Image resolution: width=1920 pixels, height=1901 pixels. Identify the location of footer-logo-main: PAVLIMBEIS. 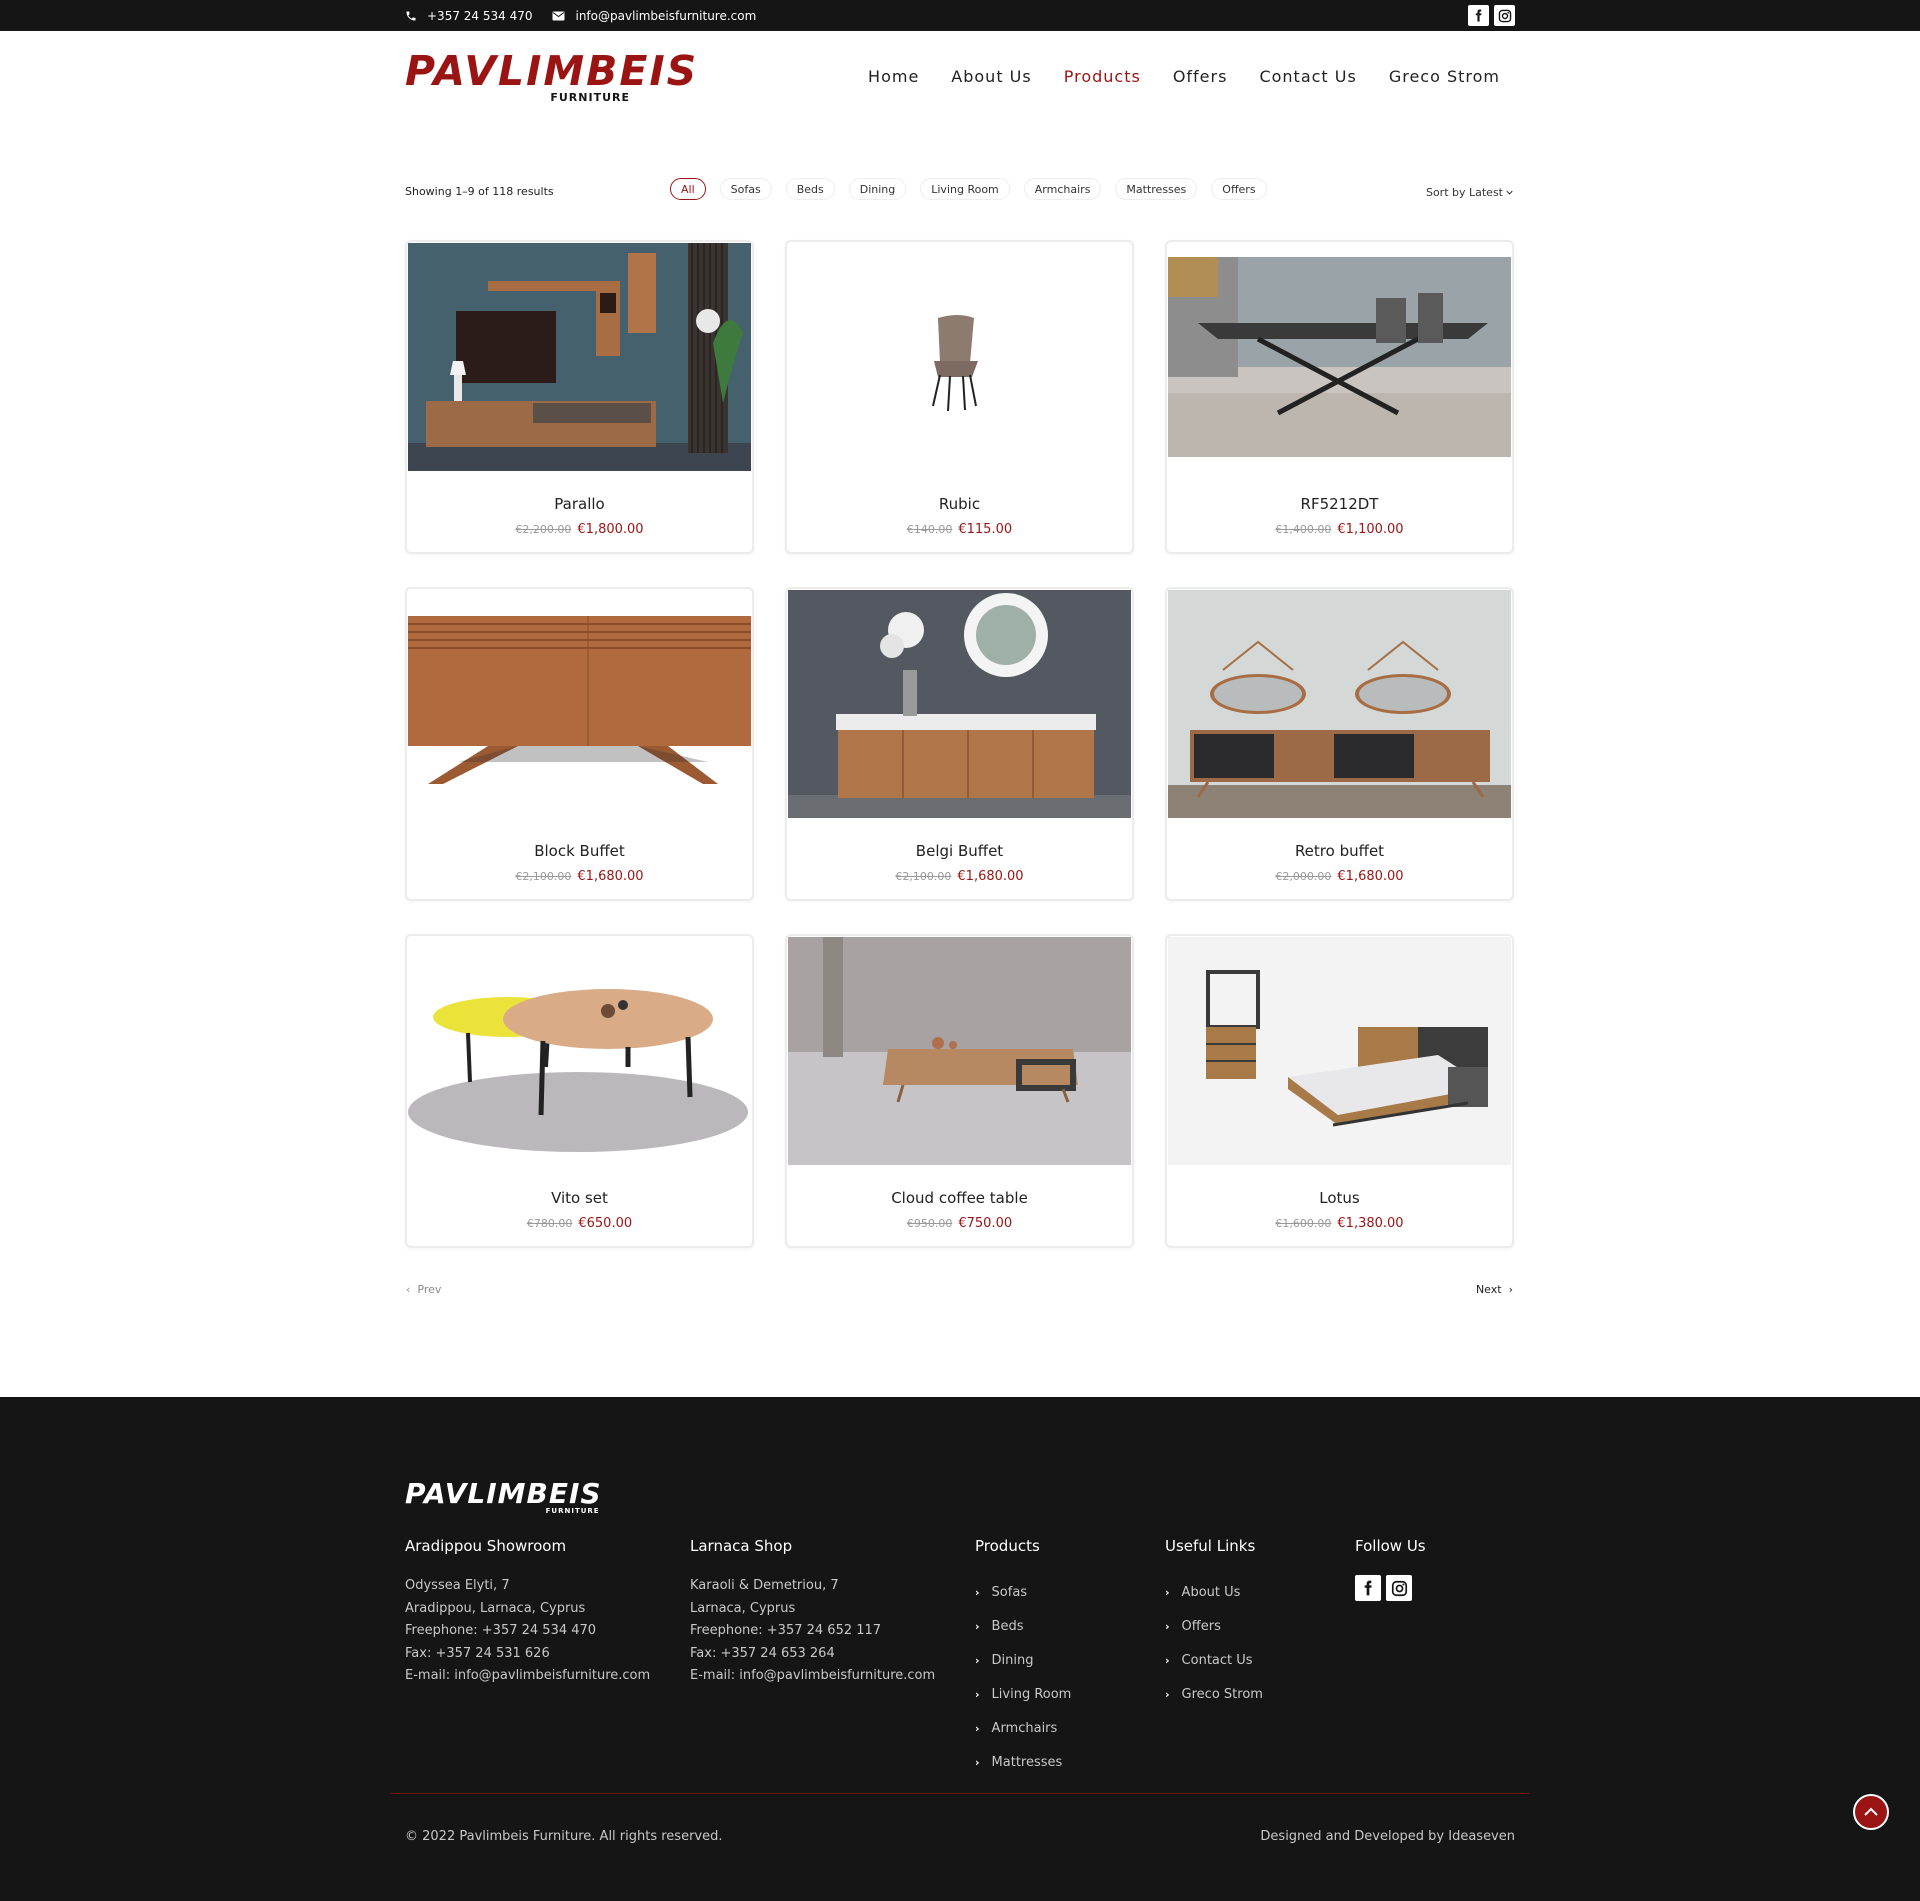
(503, 1493).